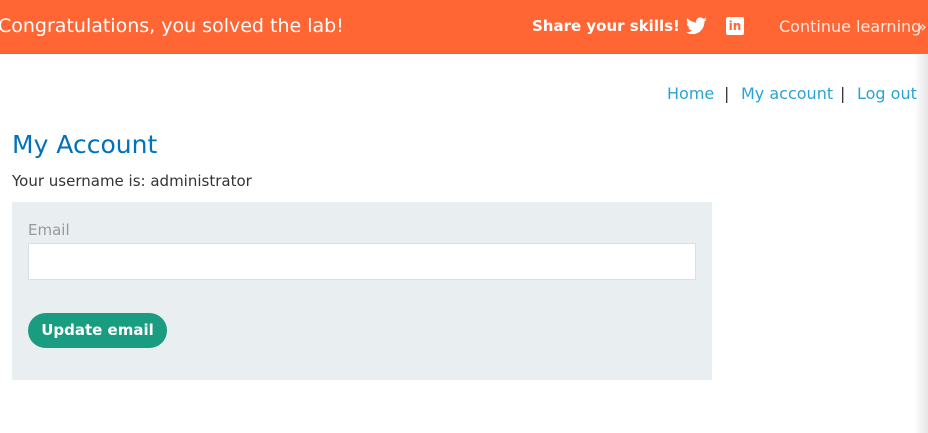 The height and width of the screenshot is (433, 928). What do you see at coordinates (921, 243) in the screenshot?
I see `page-edge-shadow` at bounding box center [921, 243].